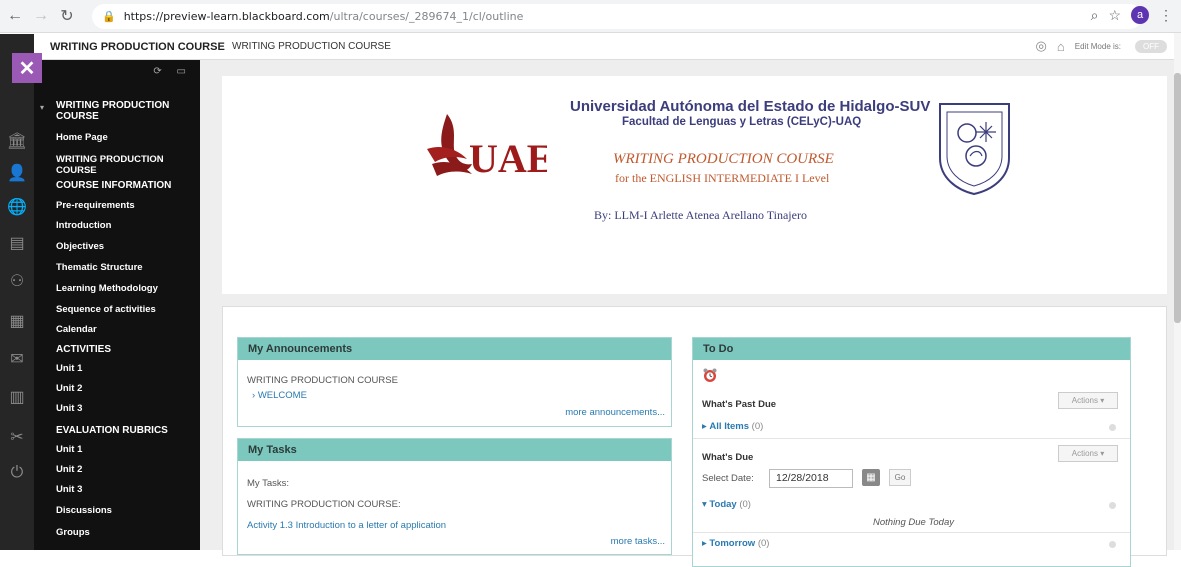  I want to click on course-name: WRITING PRODUCTION COURSE, so click(723, 159).